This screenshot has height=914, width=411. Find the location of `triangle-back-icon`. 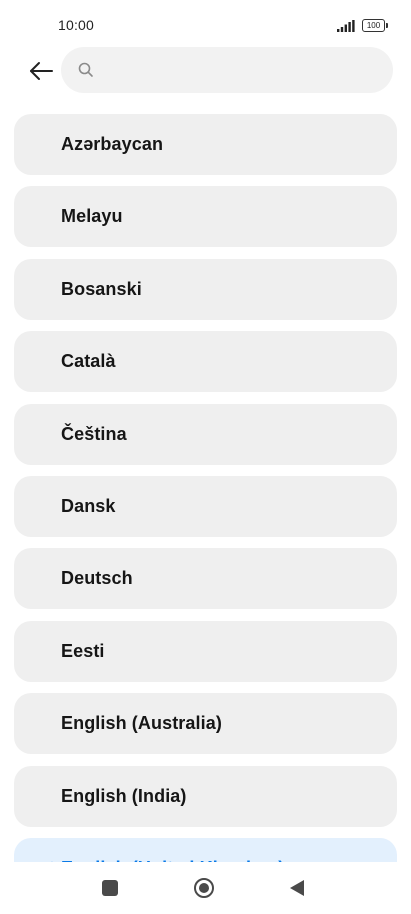

triangle-back-icon is located at coordinates (297, 888).